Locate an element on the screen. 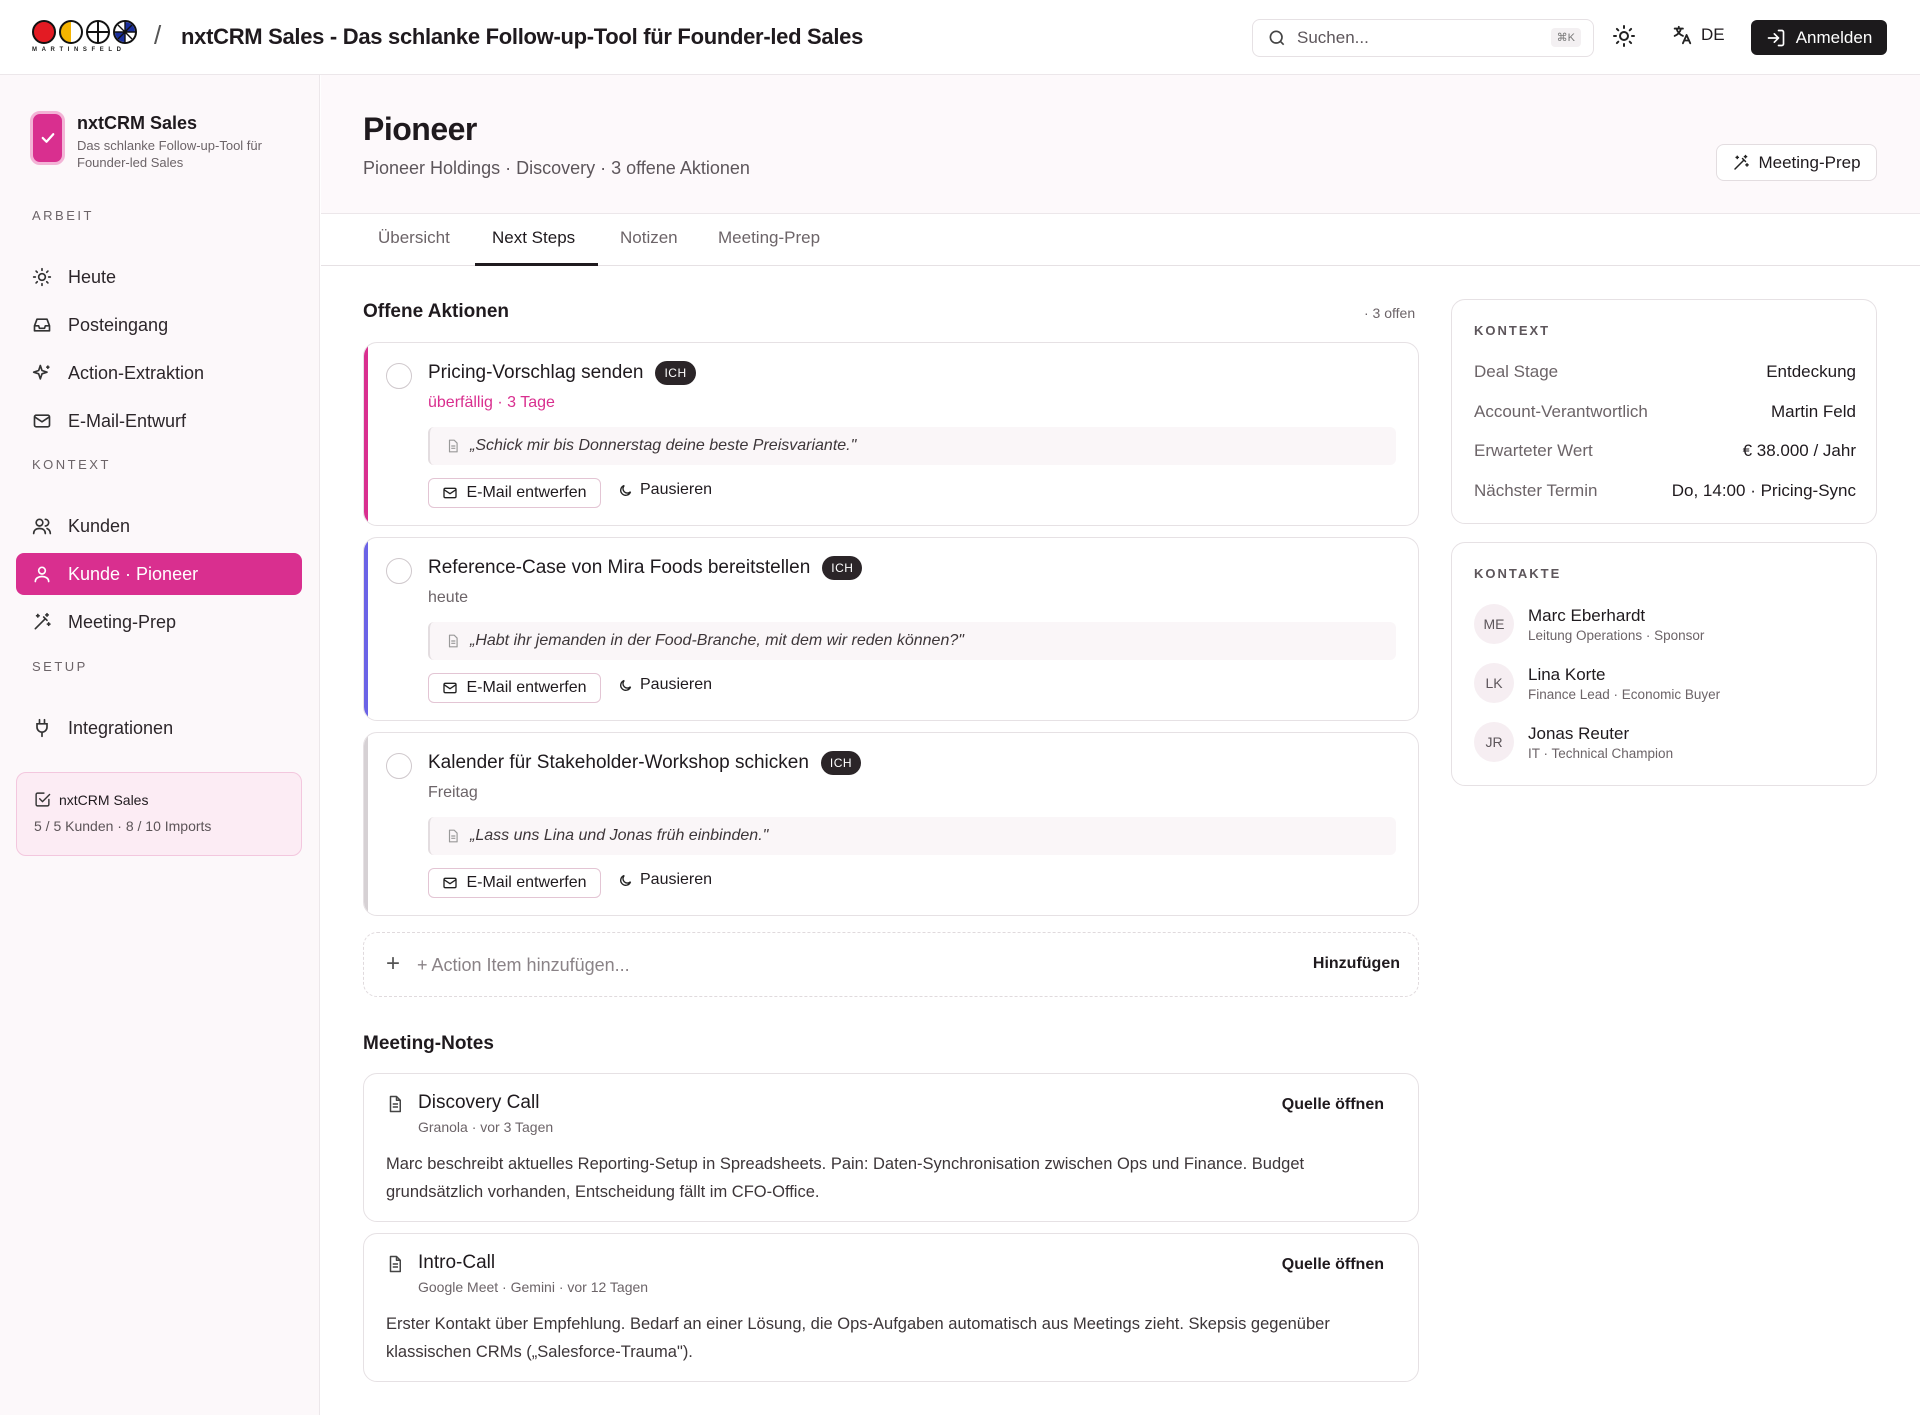 This screenshot has height=1415, width=1920. context-key: Nächster Termin is located at coordinates (1536, 490).